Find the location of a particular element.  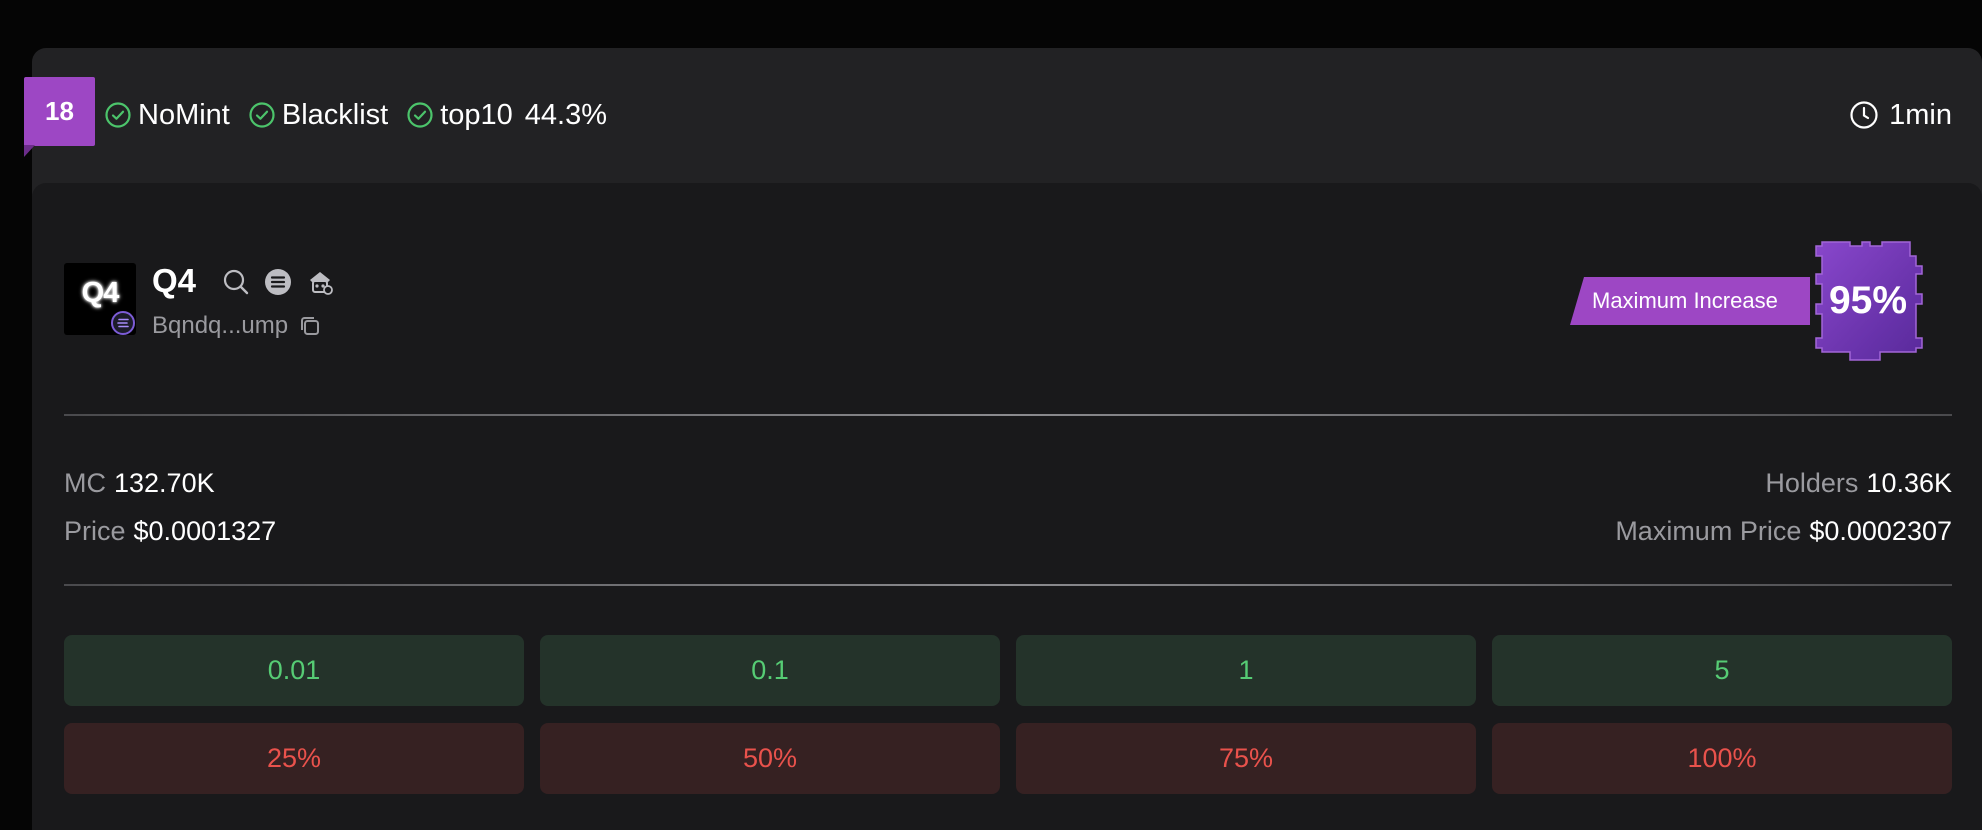

holders-label: Holders is located at coordinates (1812, 483).